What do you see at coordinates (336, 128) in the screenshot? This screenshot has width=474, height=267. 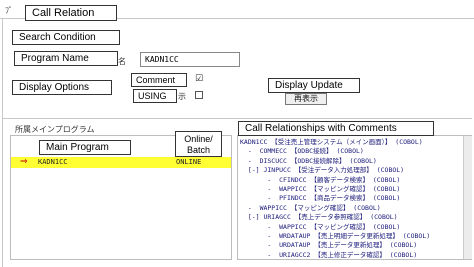 I see `callout-call-relationships: Call Relationships with Comments` at bounding box center [336, 128].